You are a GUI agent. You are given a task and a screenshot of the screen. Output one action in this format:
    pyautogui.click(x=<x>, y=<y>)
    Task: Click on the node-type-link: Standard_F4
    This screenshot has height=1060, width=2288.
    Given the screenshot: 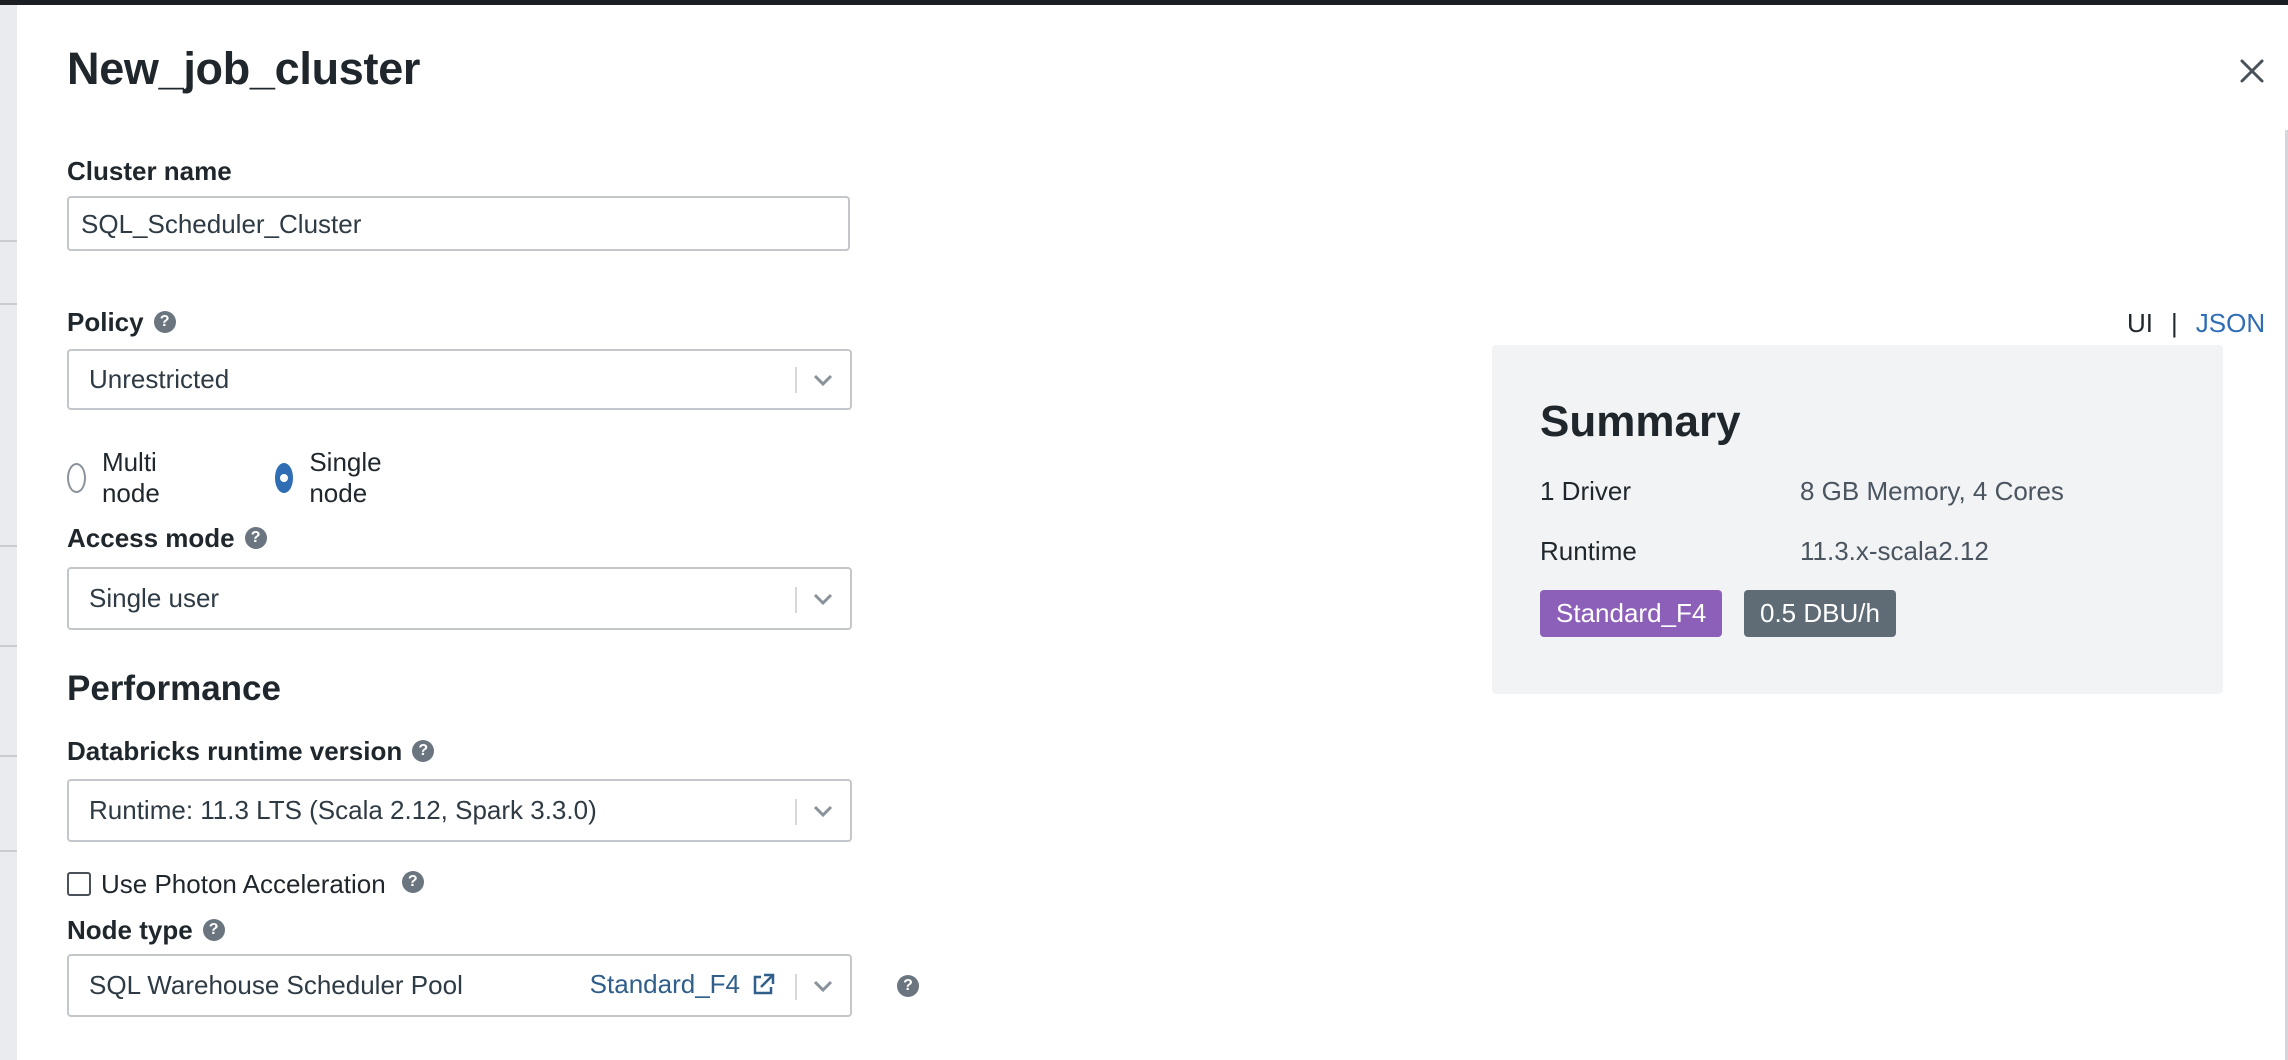 What is the action you would take?
    pyautogui.click(x=683, y=984)
    